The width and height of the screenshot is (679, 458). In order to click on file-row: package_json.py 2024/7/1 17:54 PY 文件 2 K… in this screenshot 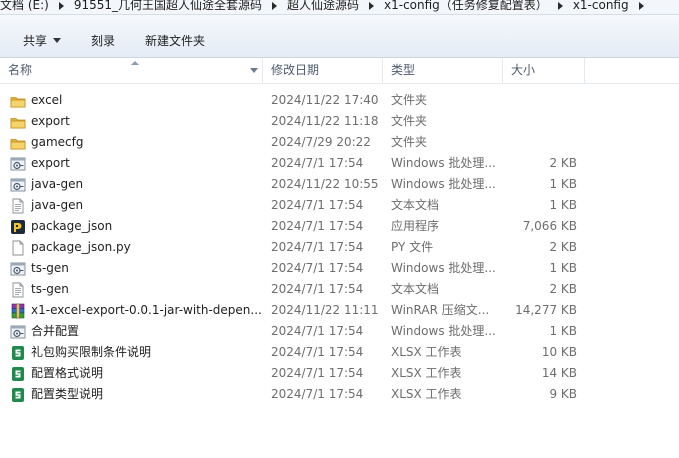, I will do `click(339, 247)`.